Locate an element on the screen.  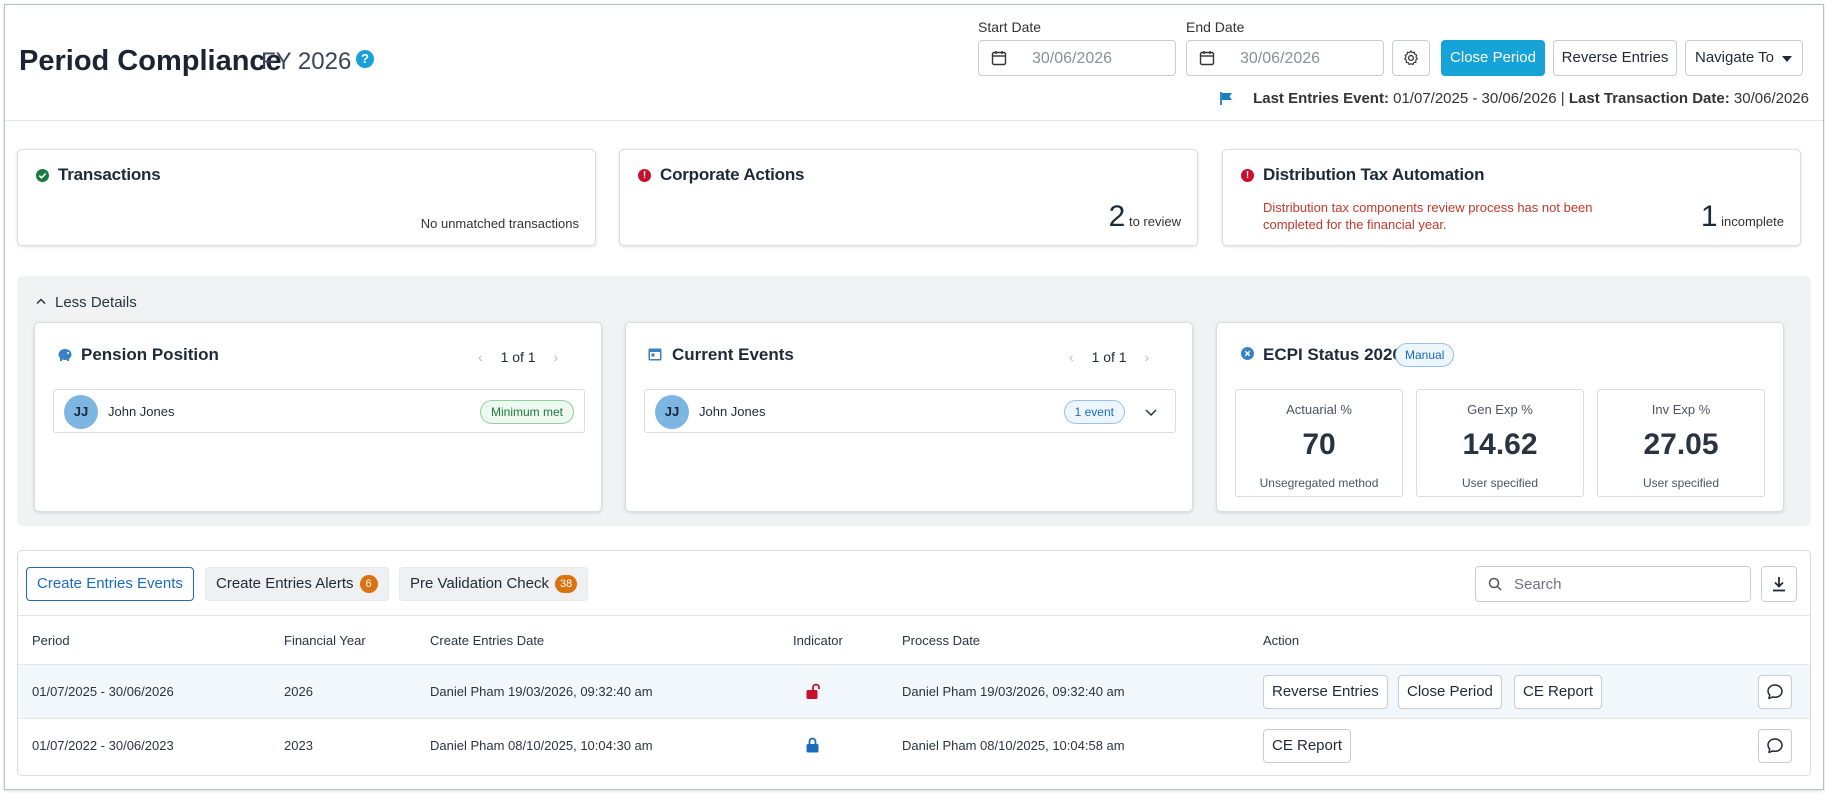
locked-icon is located at coordinates (812, 745).